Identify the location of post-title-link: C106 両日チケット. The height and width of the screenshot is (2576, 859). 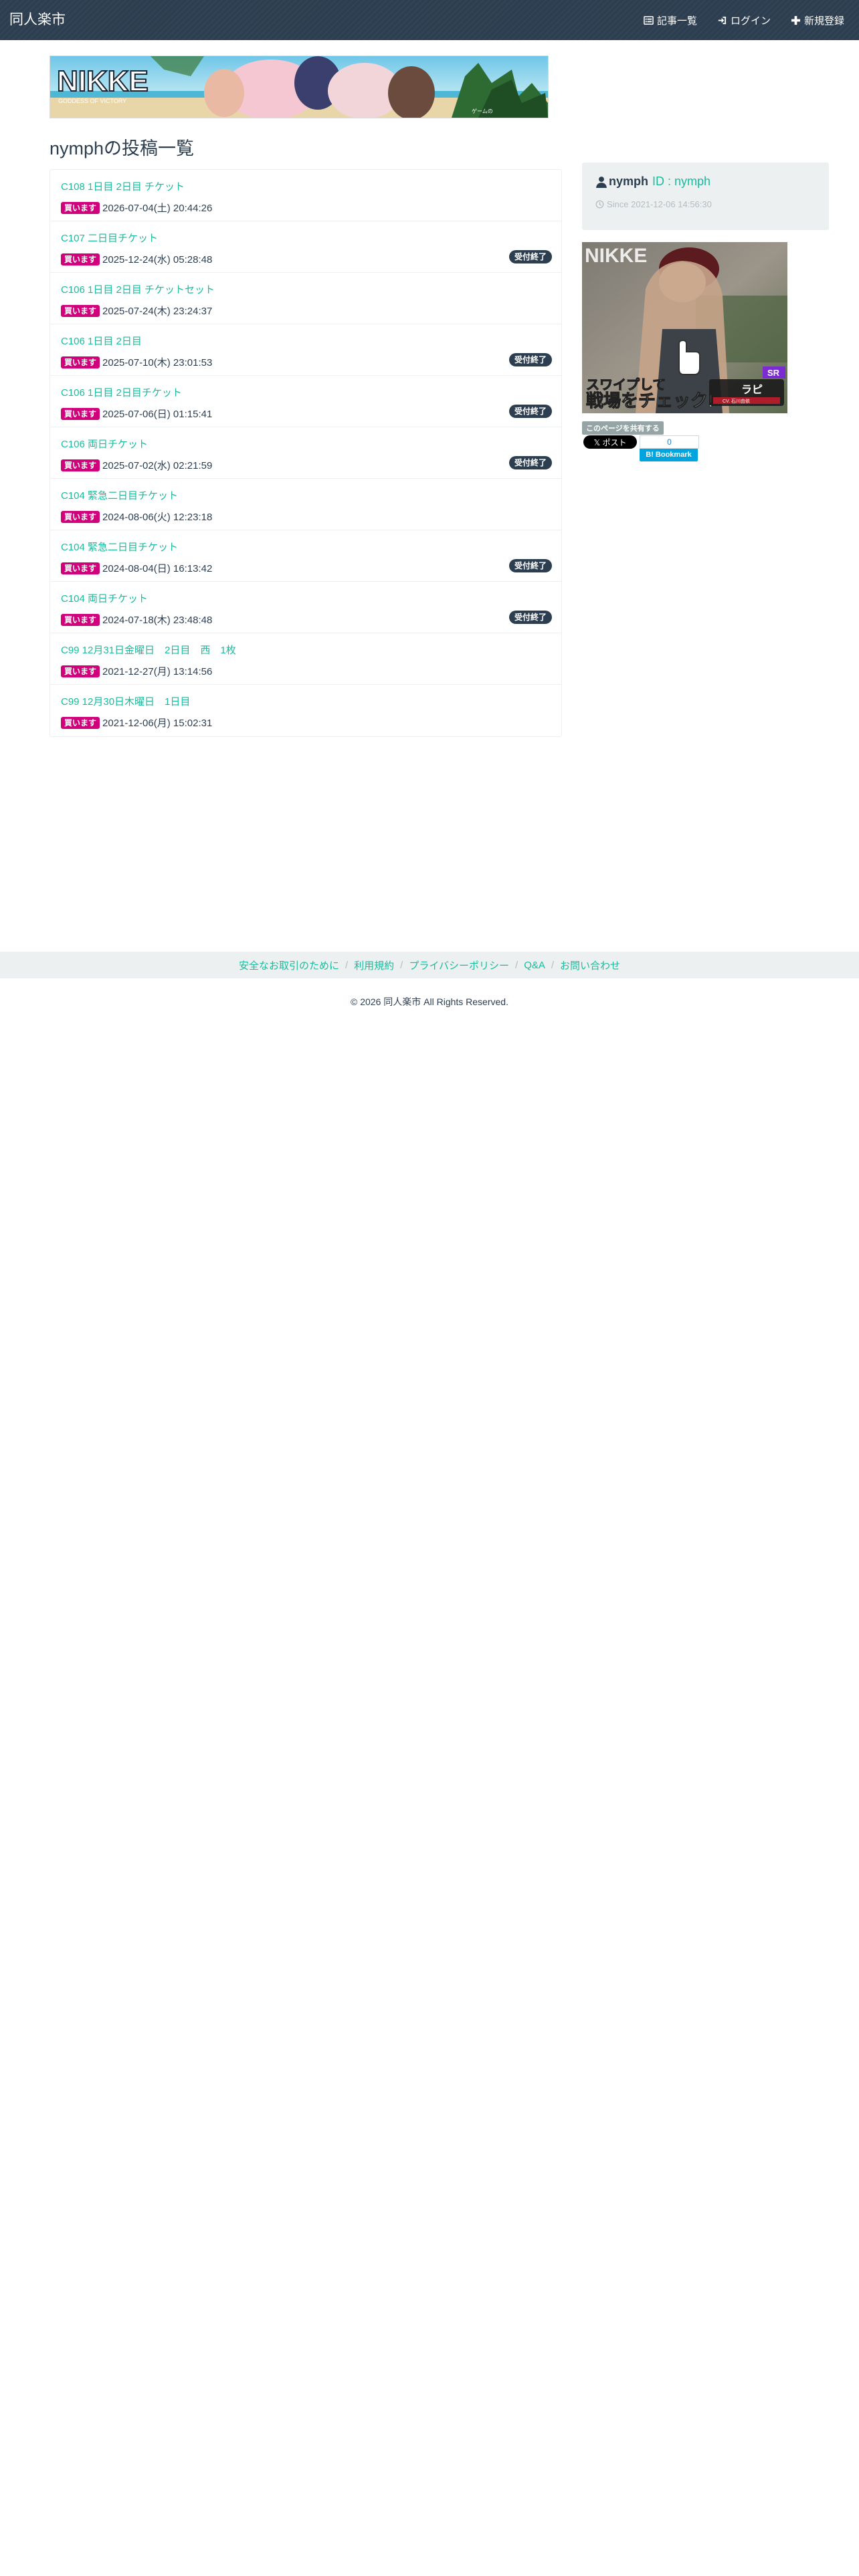
(105, 444).